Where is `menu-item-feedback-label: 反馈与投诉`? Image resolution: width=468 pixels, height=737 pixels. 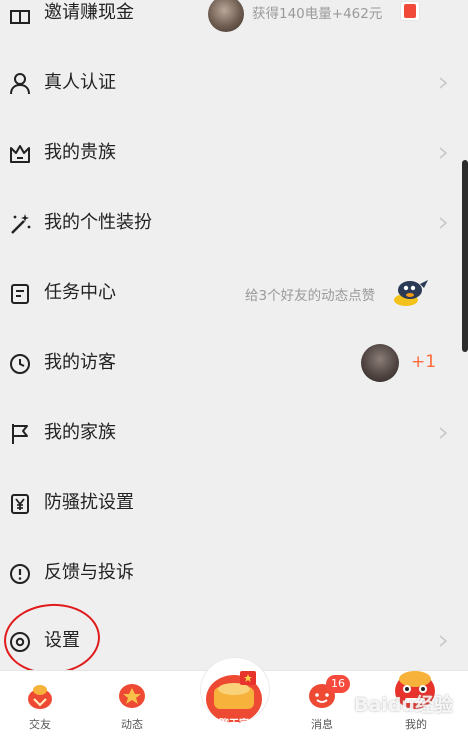 menu-item-feedback-label: 反馈与投诉 is located at coordinates (89, 572).